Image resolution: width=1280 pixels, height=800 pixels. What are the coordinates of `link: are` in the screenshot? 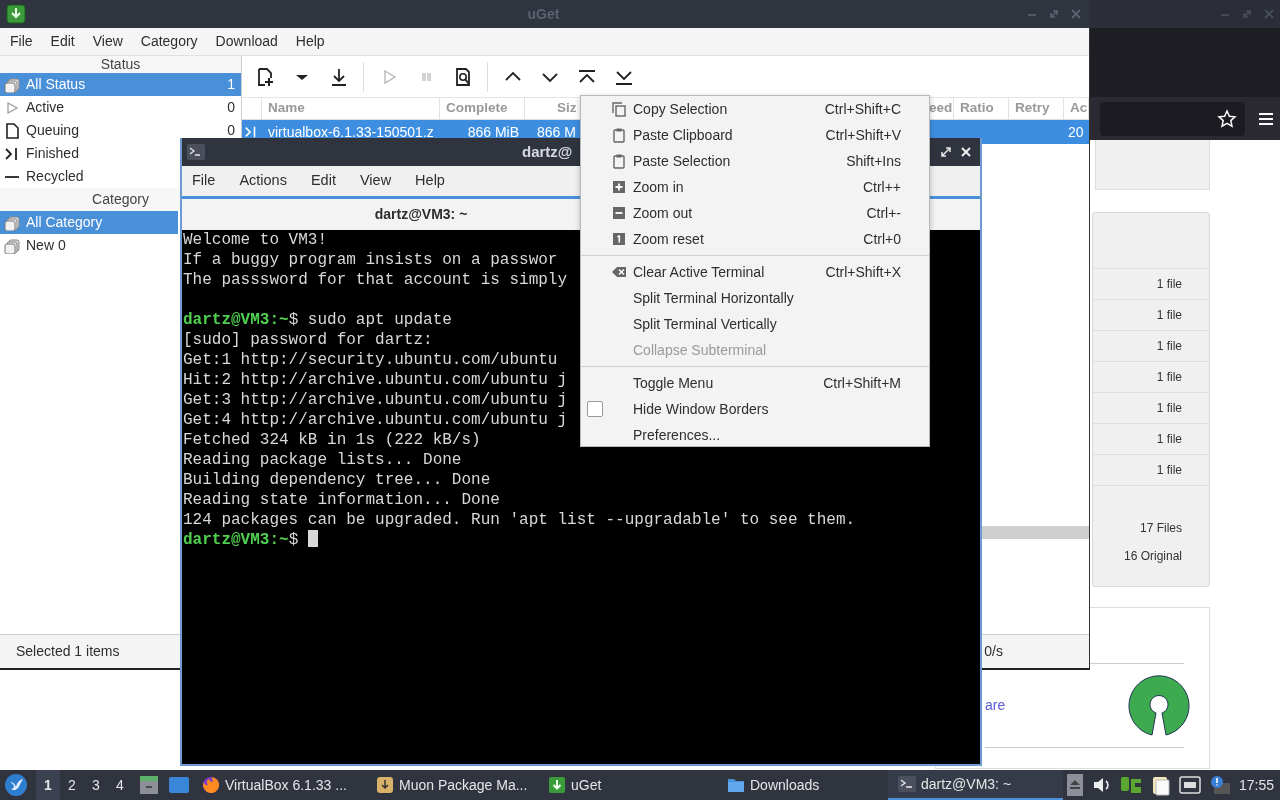 It's located at (995, 705).